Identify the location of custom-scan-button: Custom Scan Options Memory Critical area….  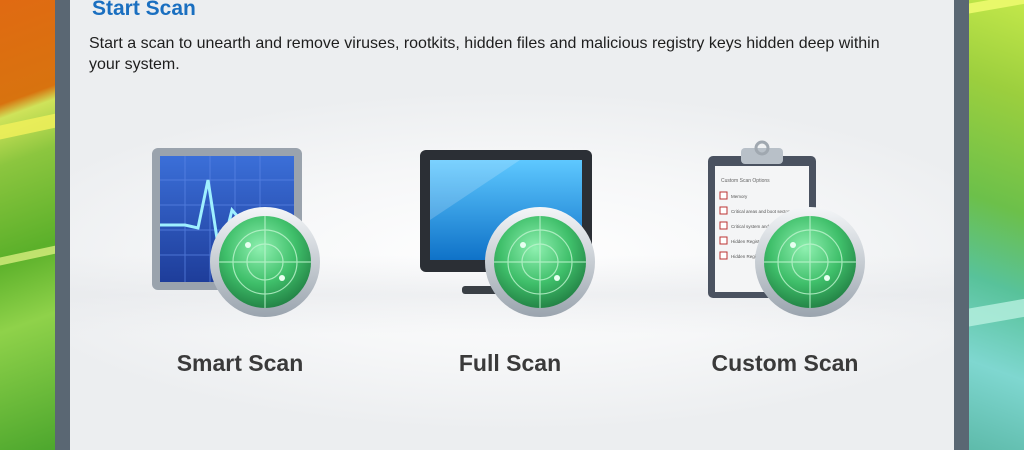
(785, 265).